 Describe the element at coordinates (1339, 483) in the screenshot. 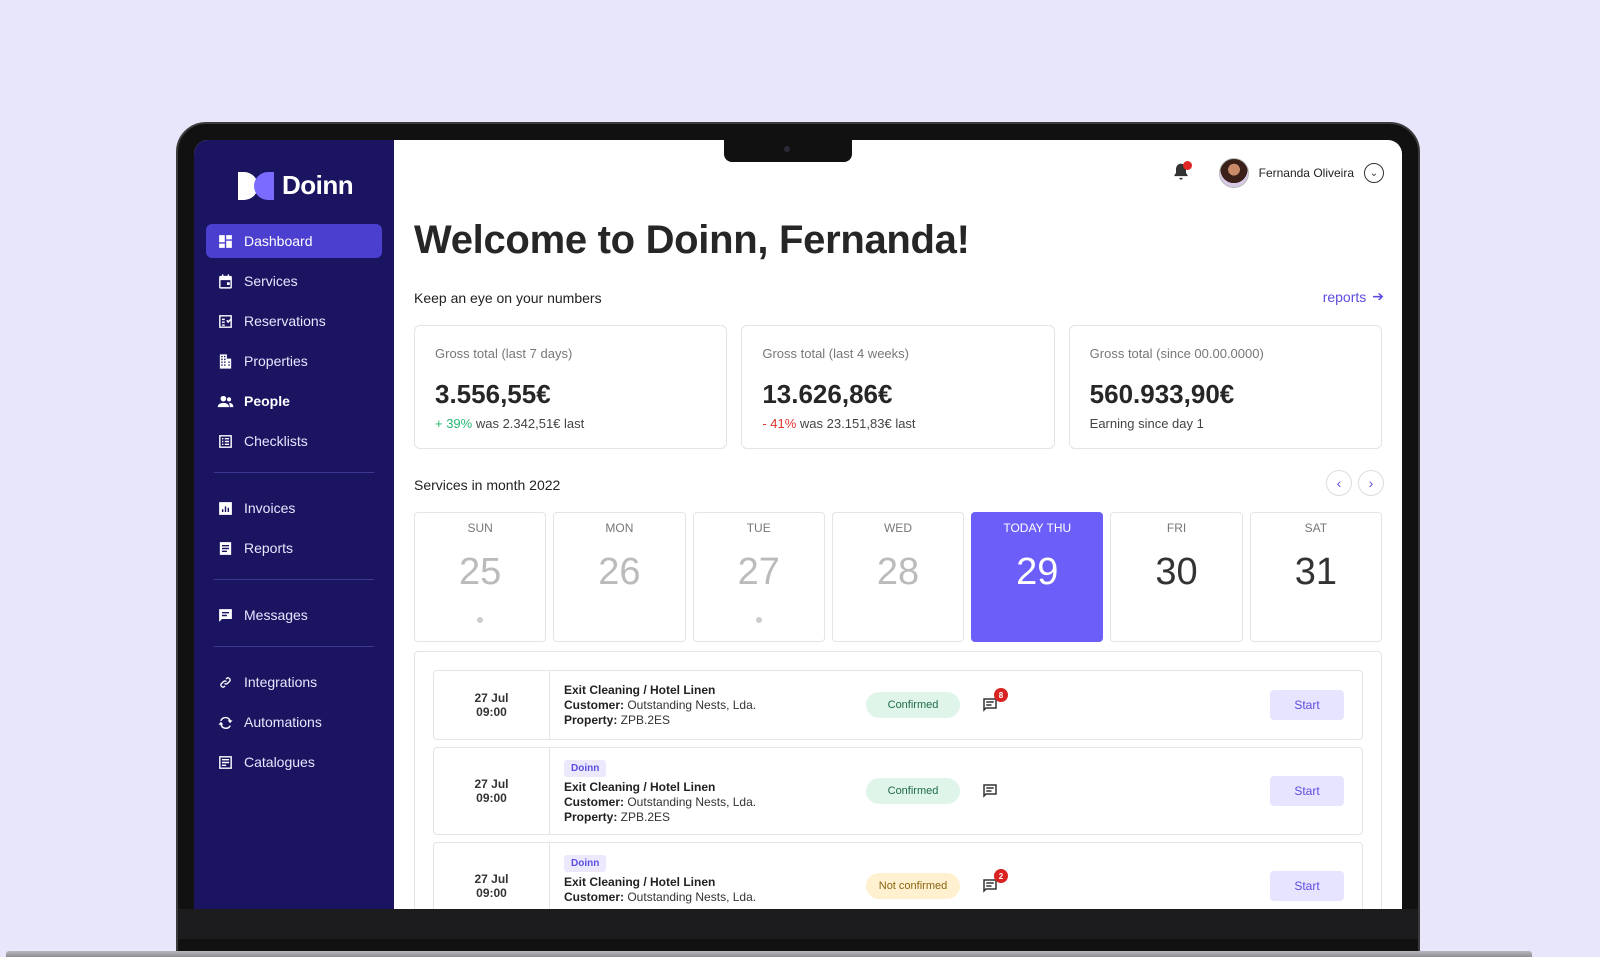

I see `chevron-left-icon: ‹` at that location.